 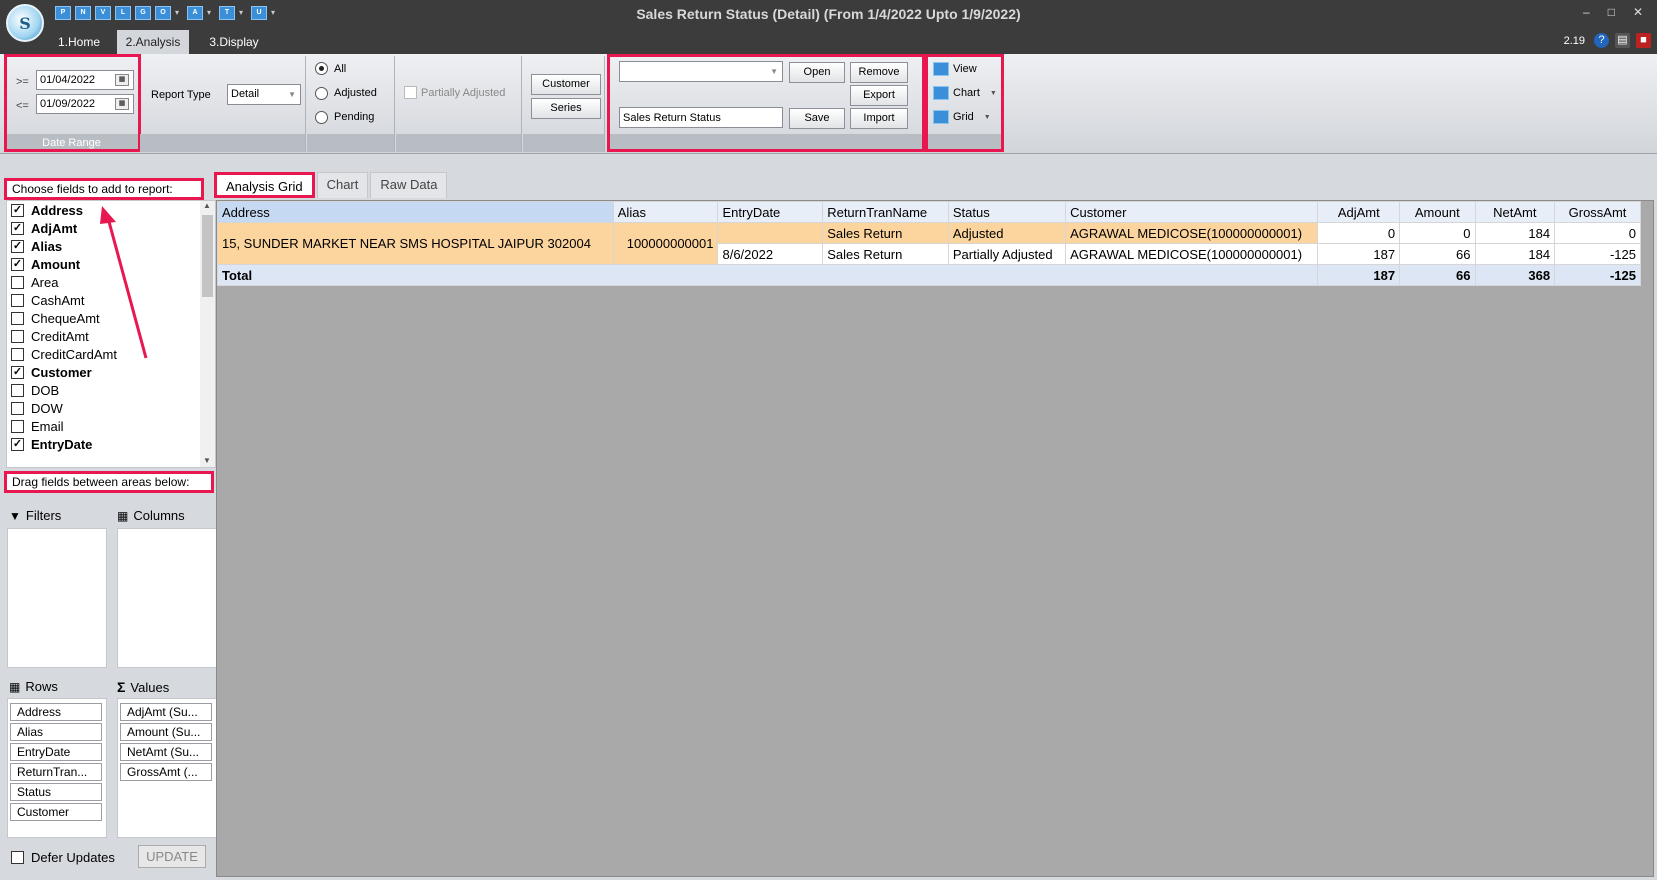 What do you see at coordinates (1437, 233) in the screenshot?
I see `cell-amount: 0` at bounding box center [1437, 233].